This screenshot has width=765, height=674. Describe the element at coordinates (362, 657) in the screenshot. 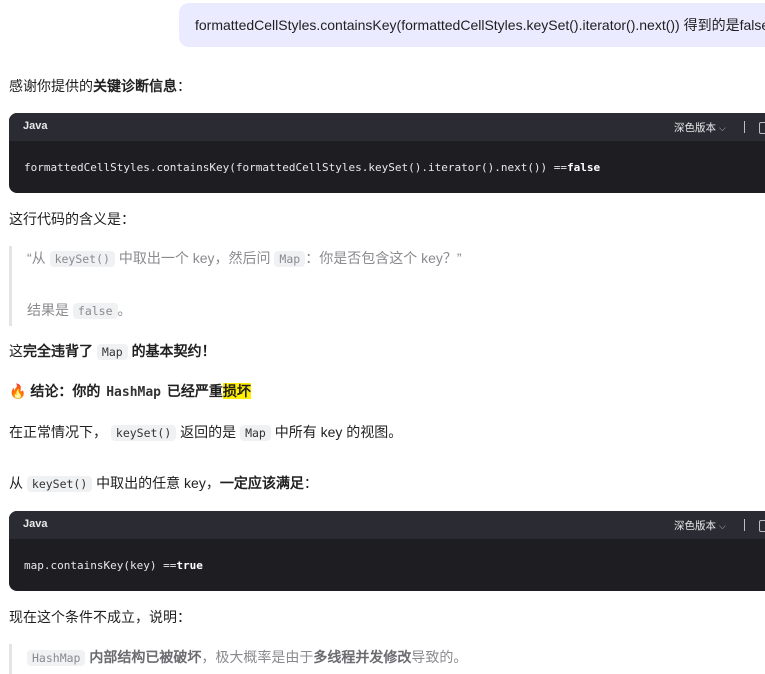

I see `bold-text: 多线程并发修改` at that location.